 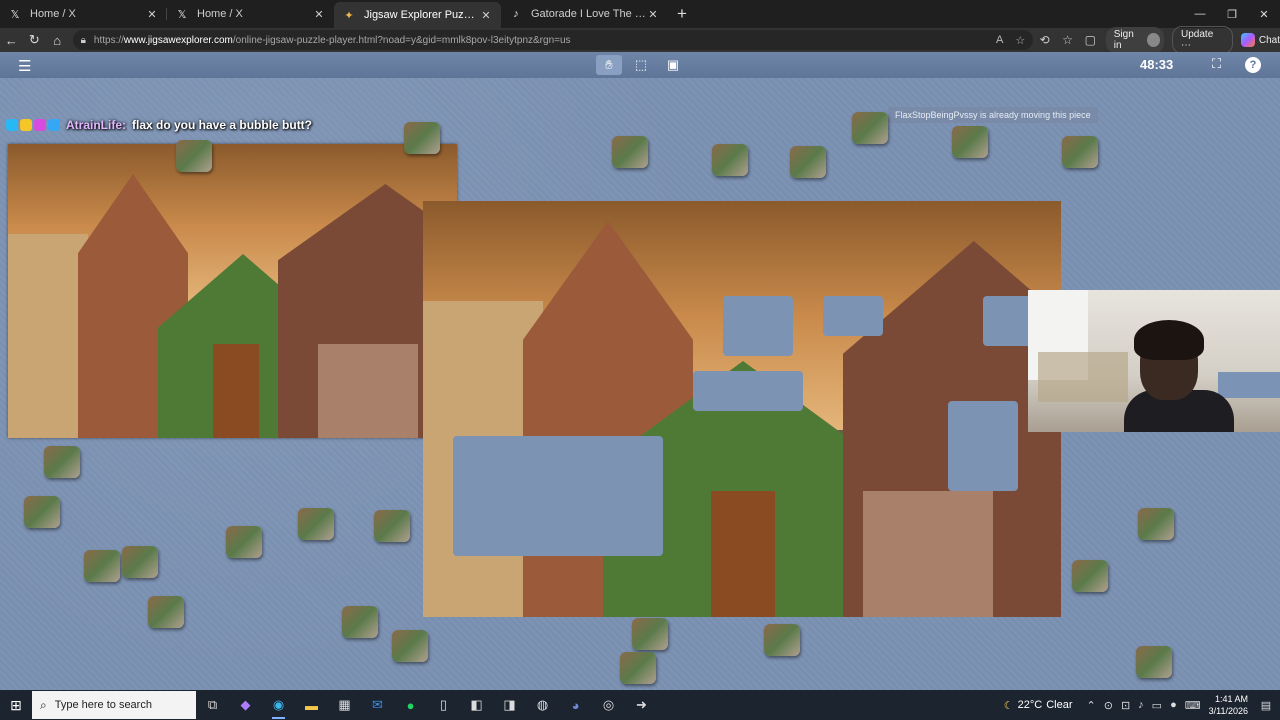 What do you see at coordinates (83, 40) in the screenshot?
I see `lock-icon: 🔒︎` at bounding box center [83, 40].